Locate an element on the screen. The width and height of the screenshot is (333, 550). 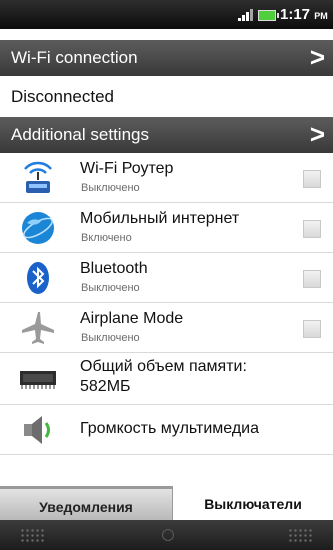
list-item-wifi-router: Wi-Fi Роутер Выключено is located at coordinates (166, 178).